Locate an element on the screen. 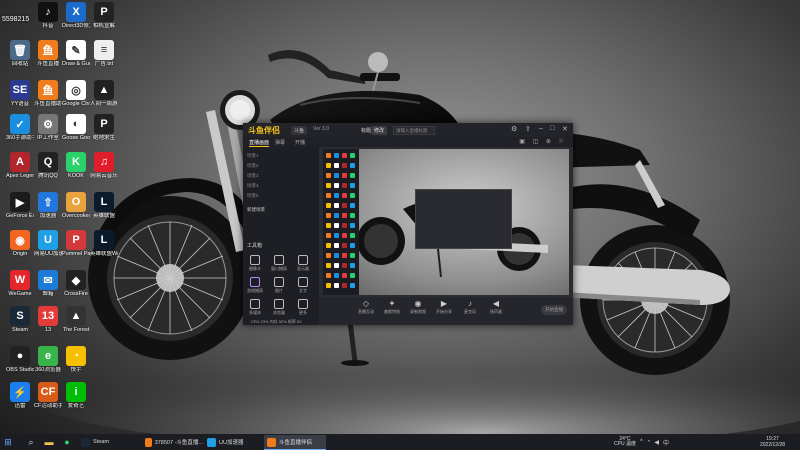 The width and height of the screenshot is (800, 450). edit-title-button: 修改 is located at coordinates (379, 130).